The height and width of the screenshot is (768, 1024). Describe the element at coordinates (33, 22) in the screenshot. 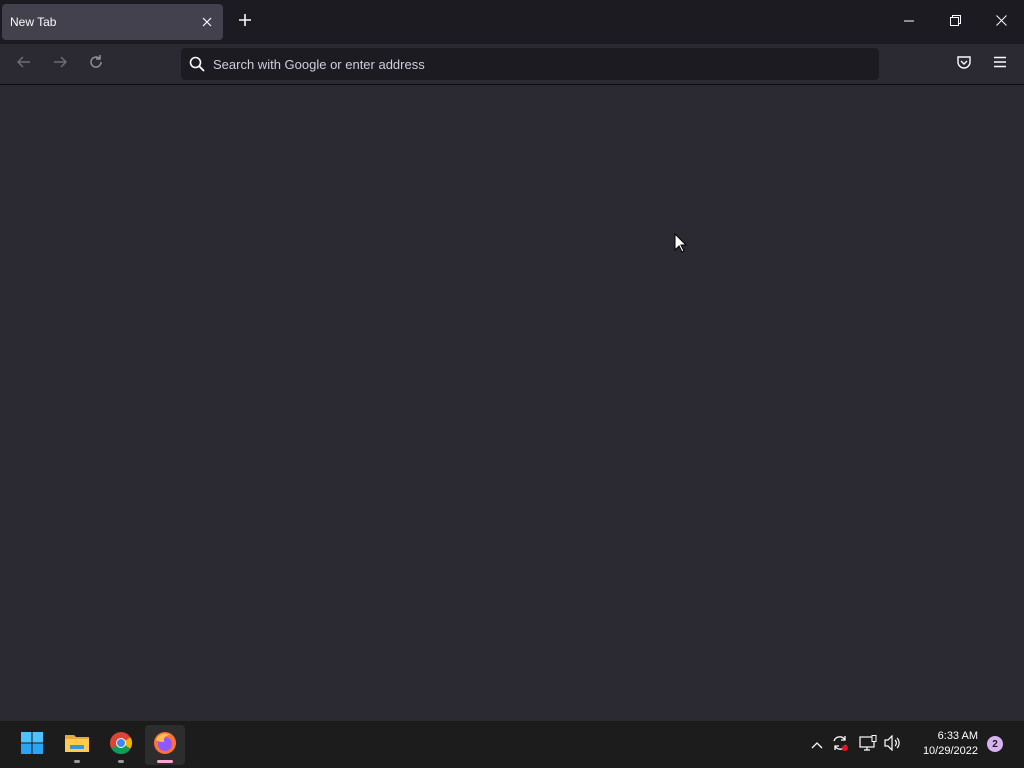

I see `tab-title: New Tab` at that location.